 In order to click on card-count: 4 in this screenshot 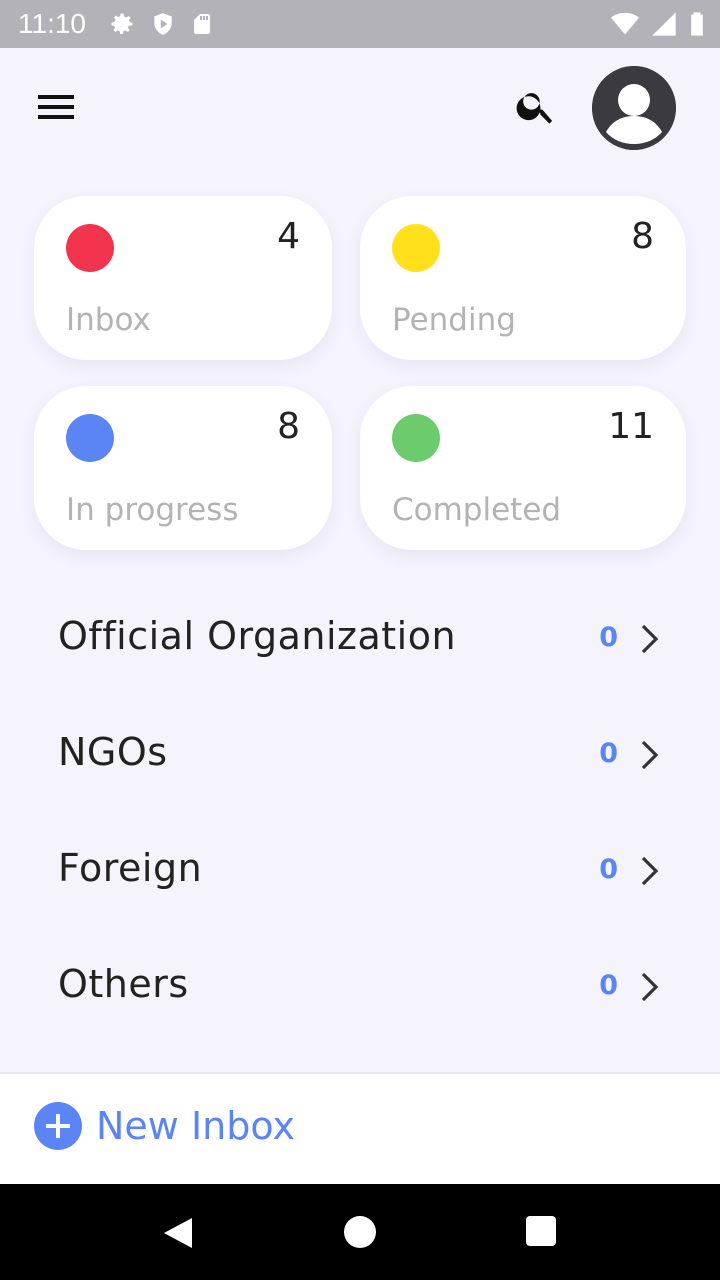, I will do `click(288, 236)`.